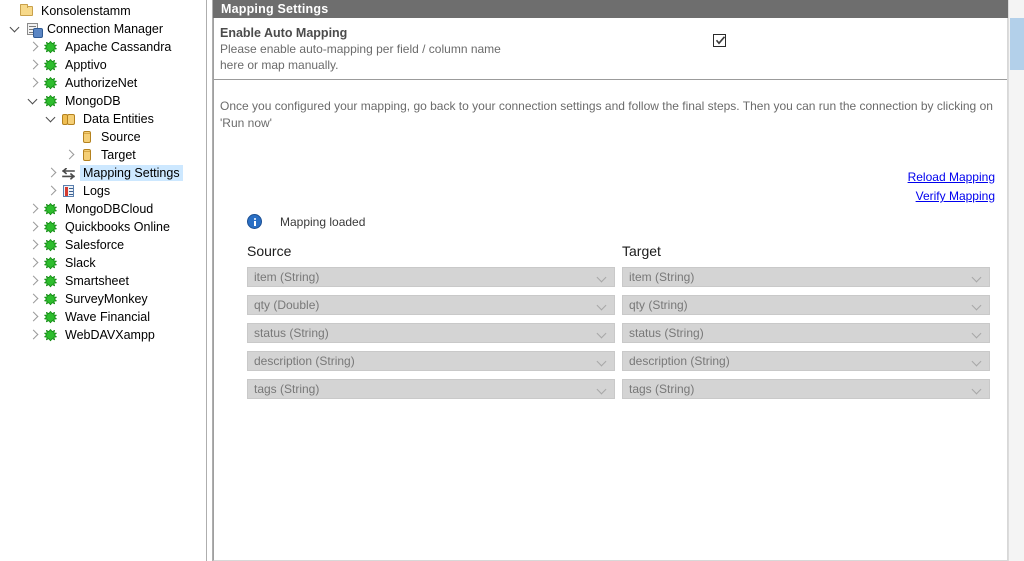 This screenshot has width=1024, height=561. Describe the element at coordinates (93, 101) in the screenshot. I see `tree-item-label: MongoDB` at that location.